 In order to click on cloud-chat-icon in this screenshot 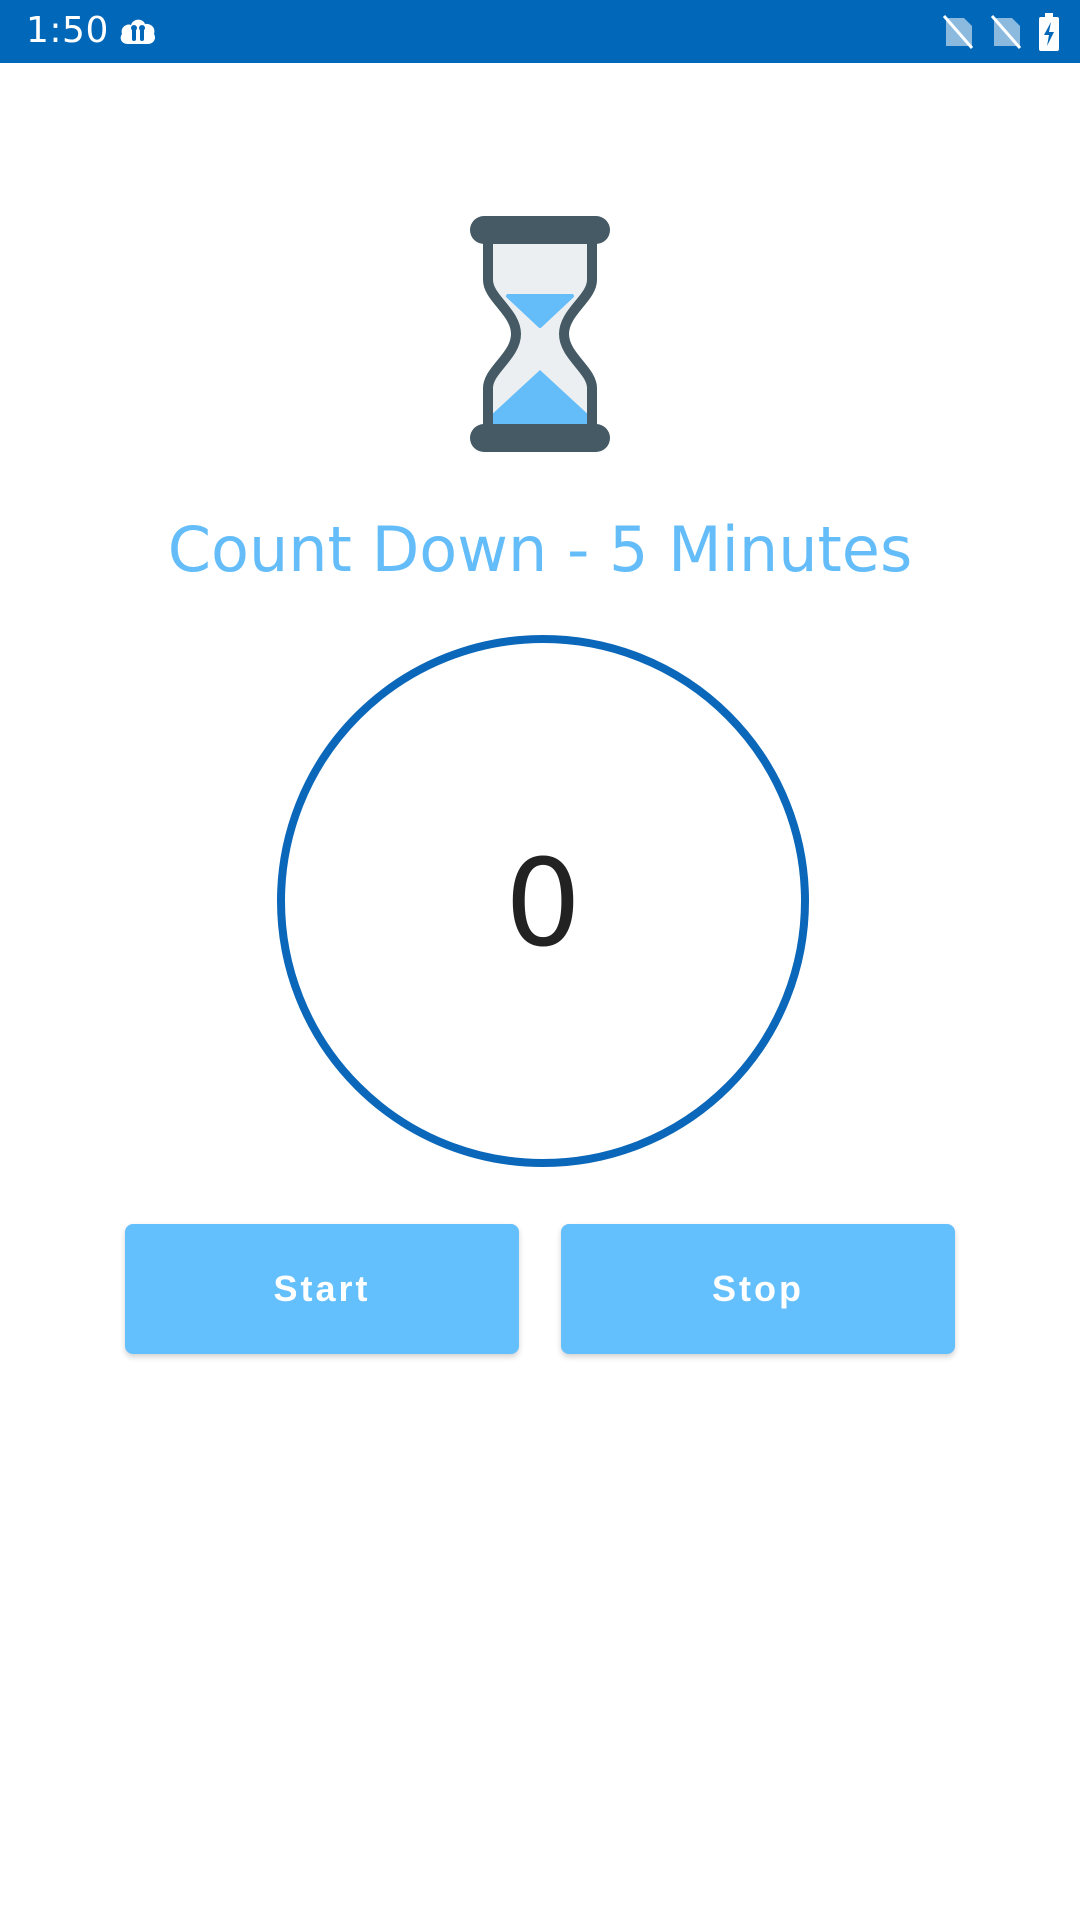, I will do `click(138, 32)`.